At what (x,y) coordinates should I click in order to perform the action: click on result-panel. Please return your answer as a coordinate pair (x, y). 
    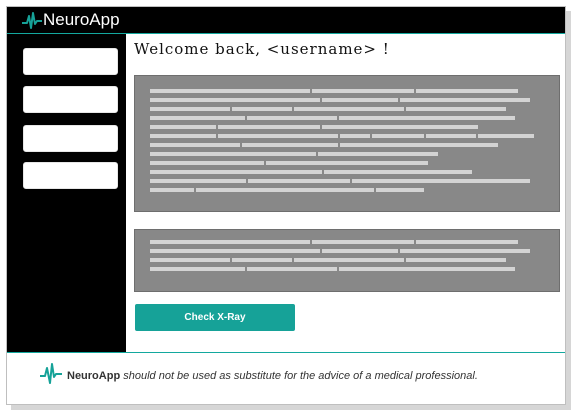
    Looking at the image, I should click on (347, 260).